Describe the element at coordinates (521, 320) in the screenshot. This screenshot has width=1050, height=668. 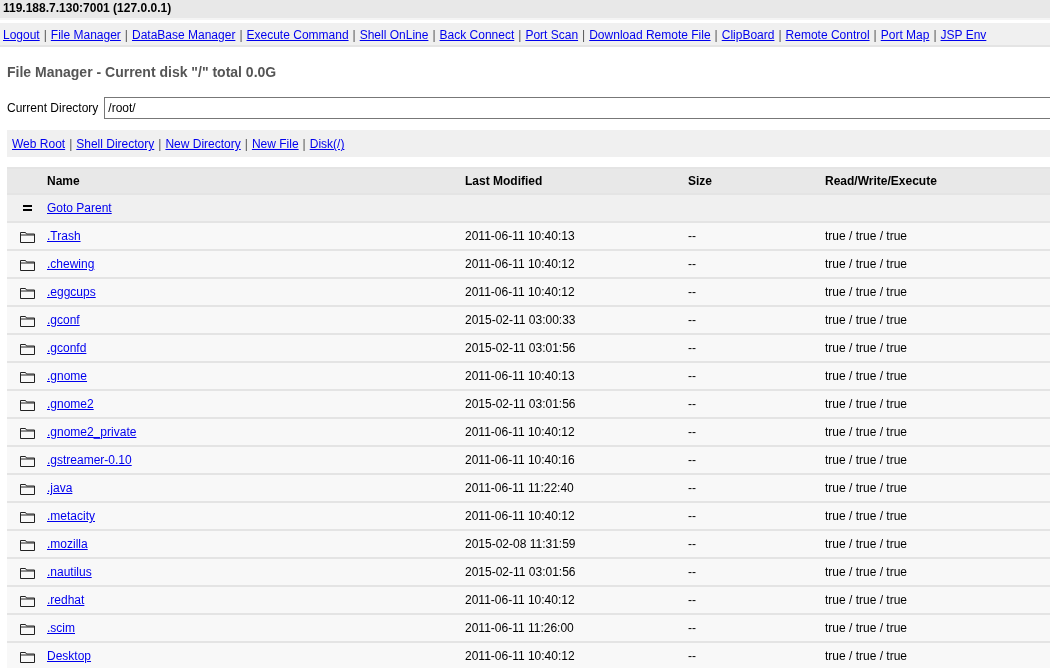
I see `modified-cell-text: 2015-02-11 03:00:33` at that location.